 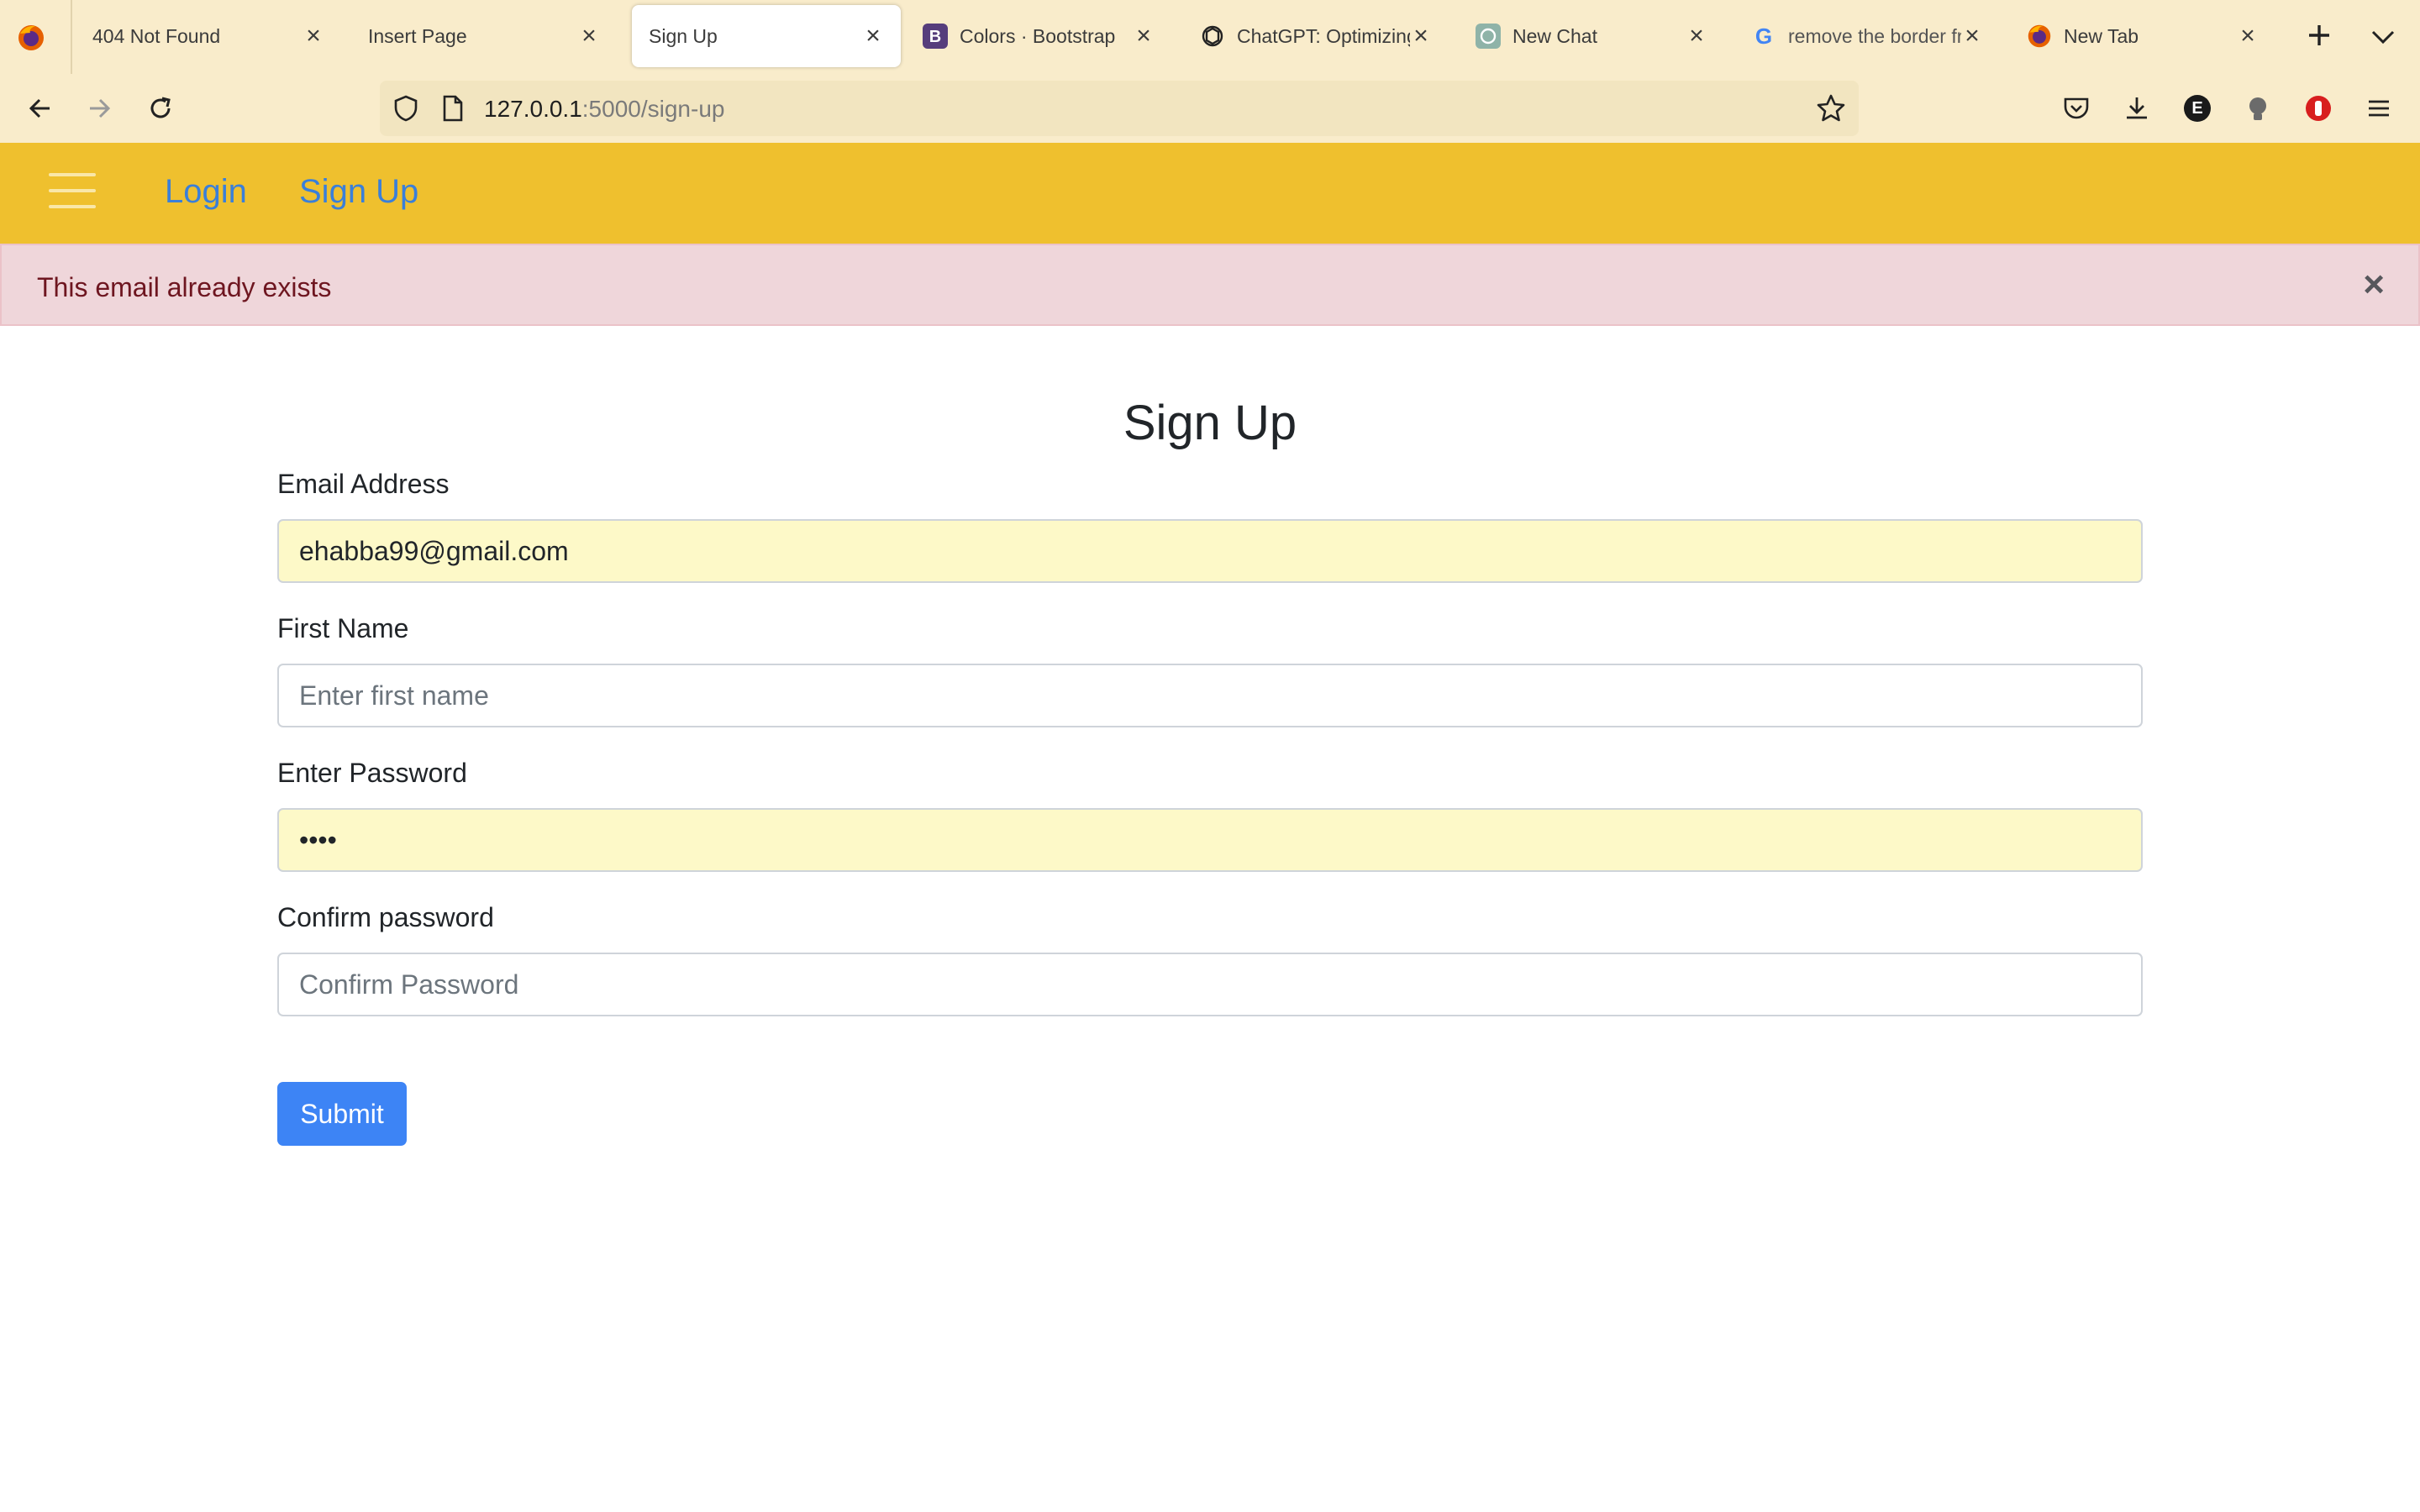 What do you see at coordinates (1323, 35) in the screenshot?
I see `tab-title: ChatGPT: Optimizing` at bounding box center [1323, 35].